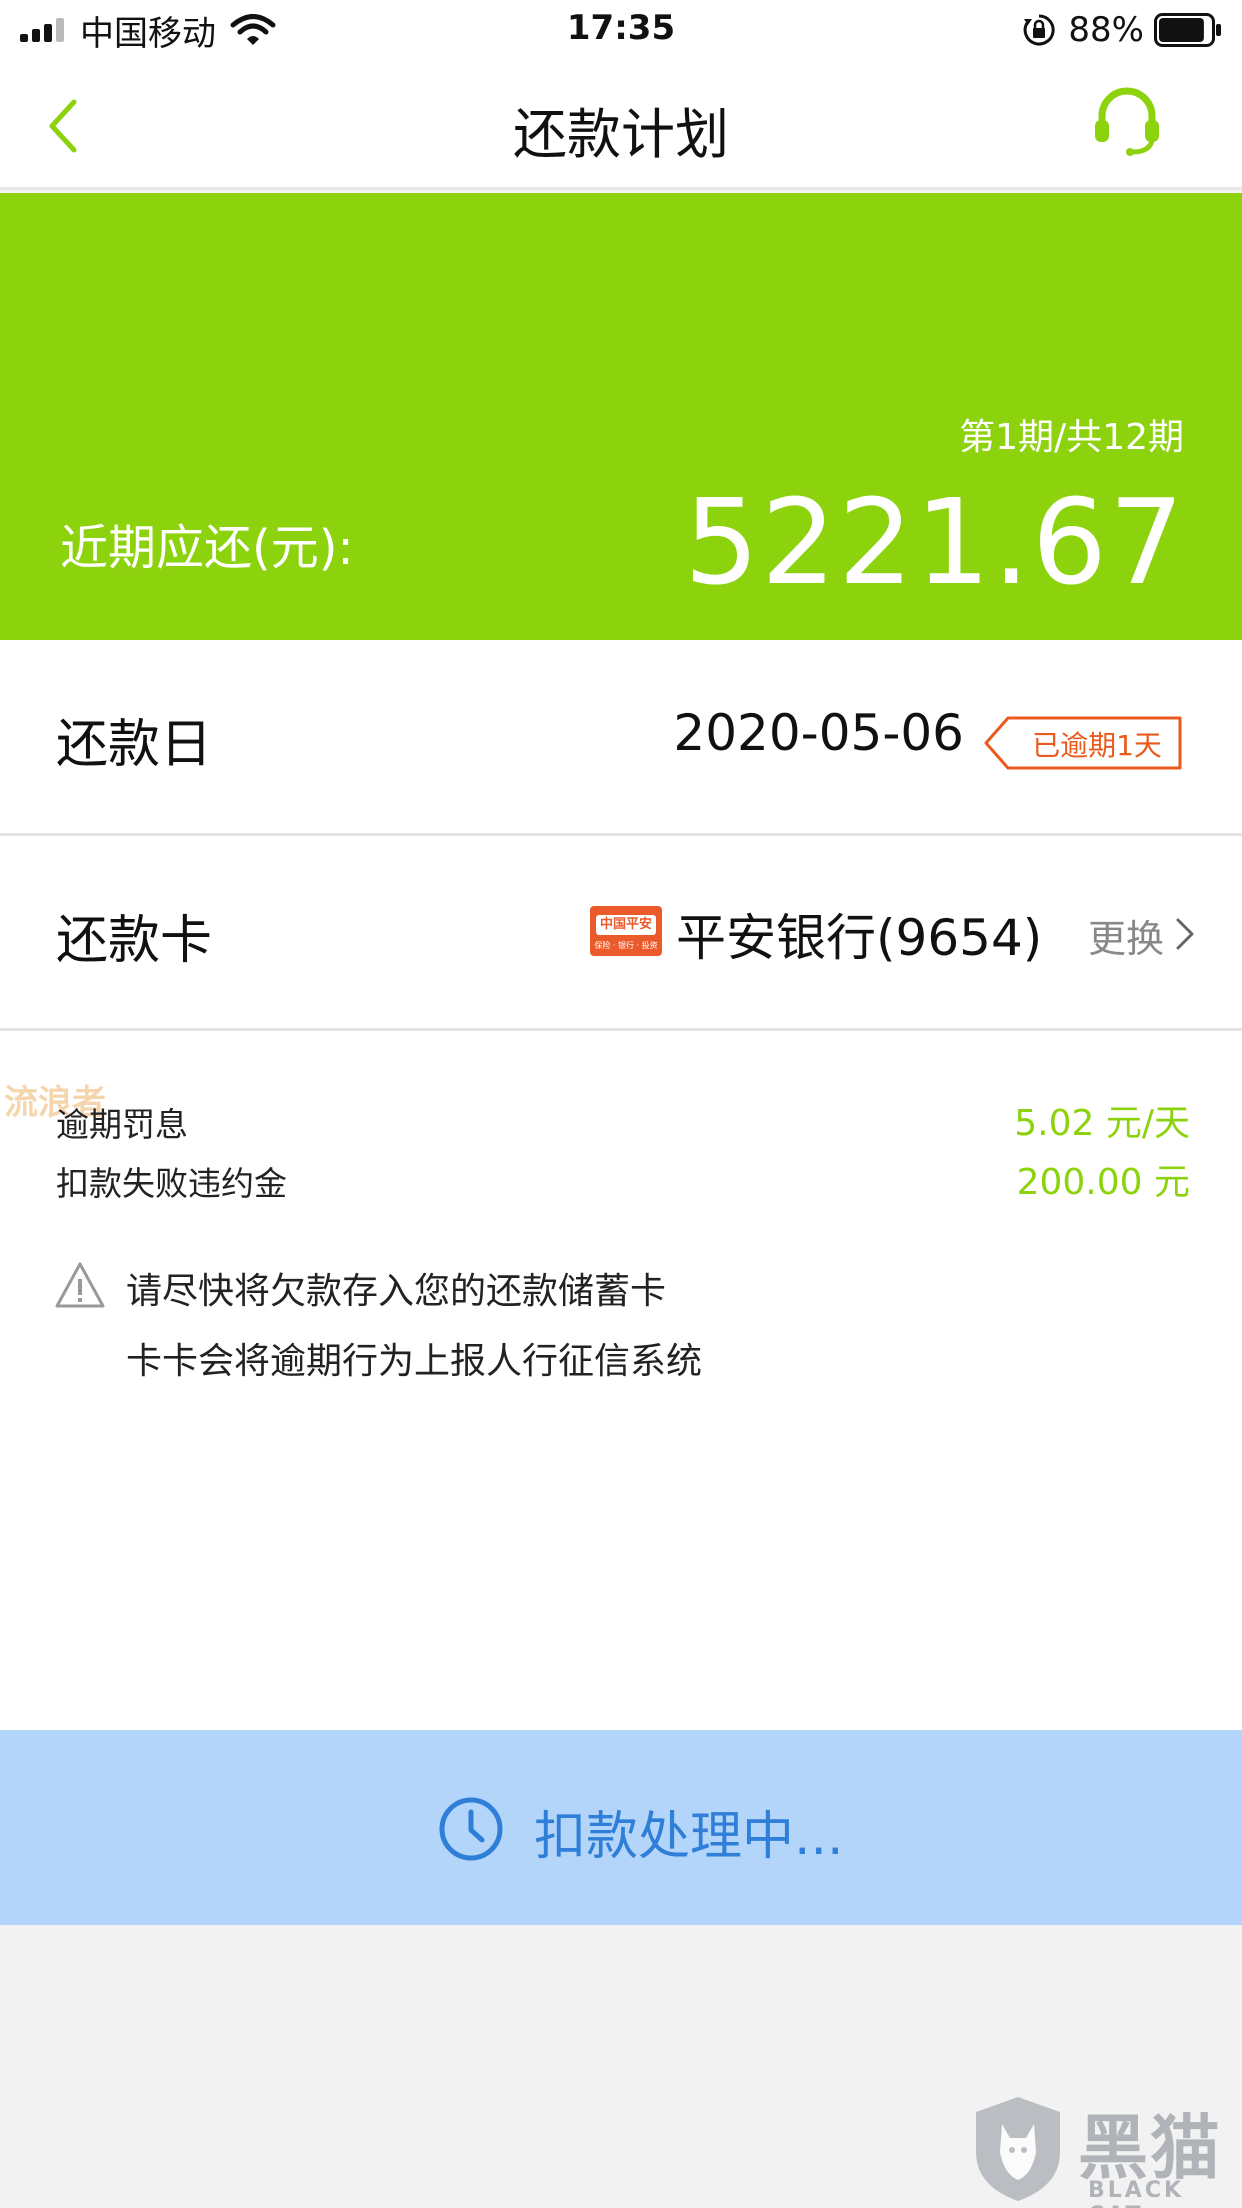  I want to click on overdue-badge: 已逾期1天, so click(1084, 743).